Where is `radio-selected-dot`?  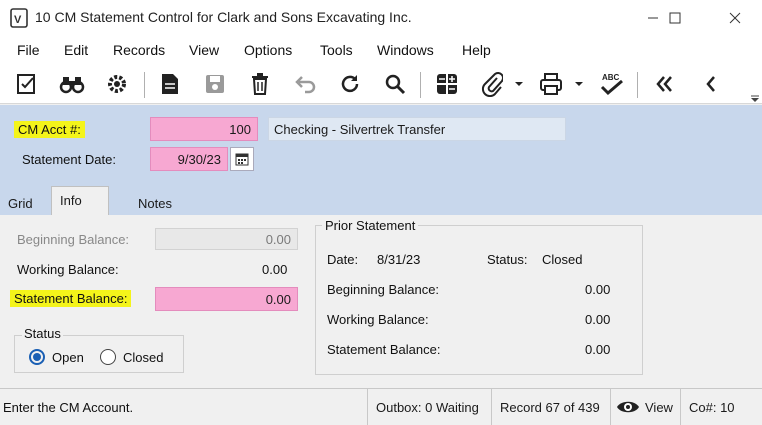 radio-selected-dot is located at coordinates (37, 357).